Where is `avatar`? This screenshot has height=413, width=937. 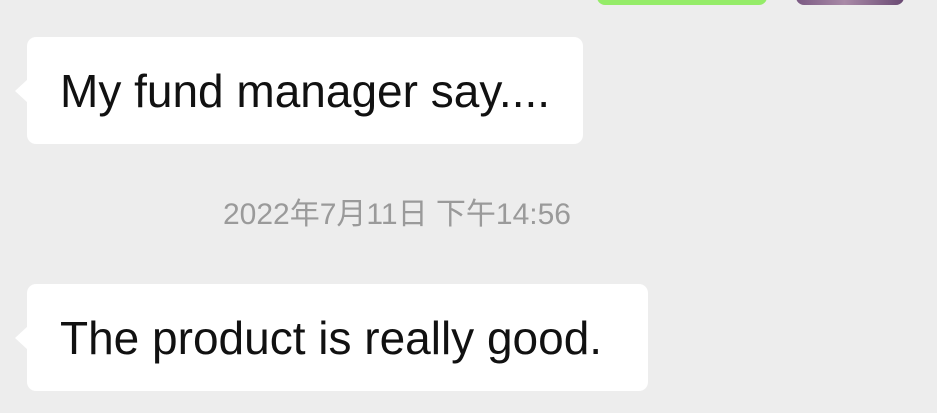 avatar is located at coordinates (850, 2).